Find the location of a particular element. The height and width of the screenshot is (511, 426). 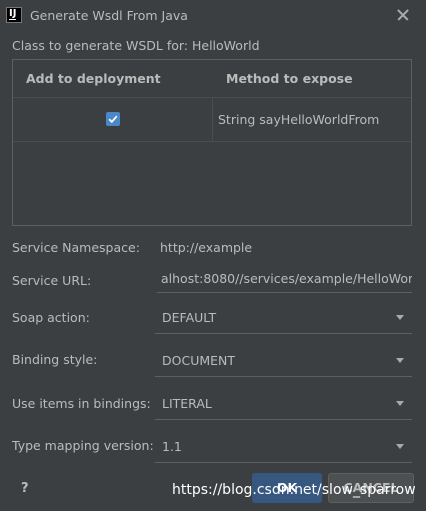

type-mapping-select: 1.1 is located at coordinates (283, 447).